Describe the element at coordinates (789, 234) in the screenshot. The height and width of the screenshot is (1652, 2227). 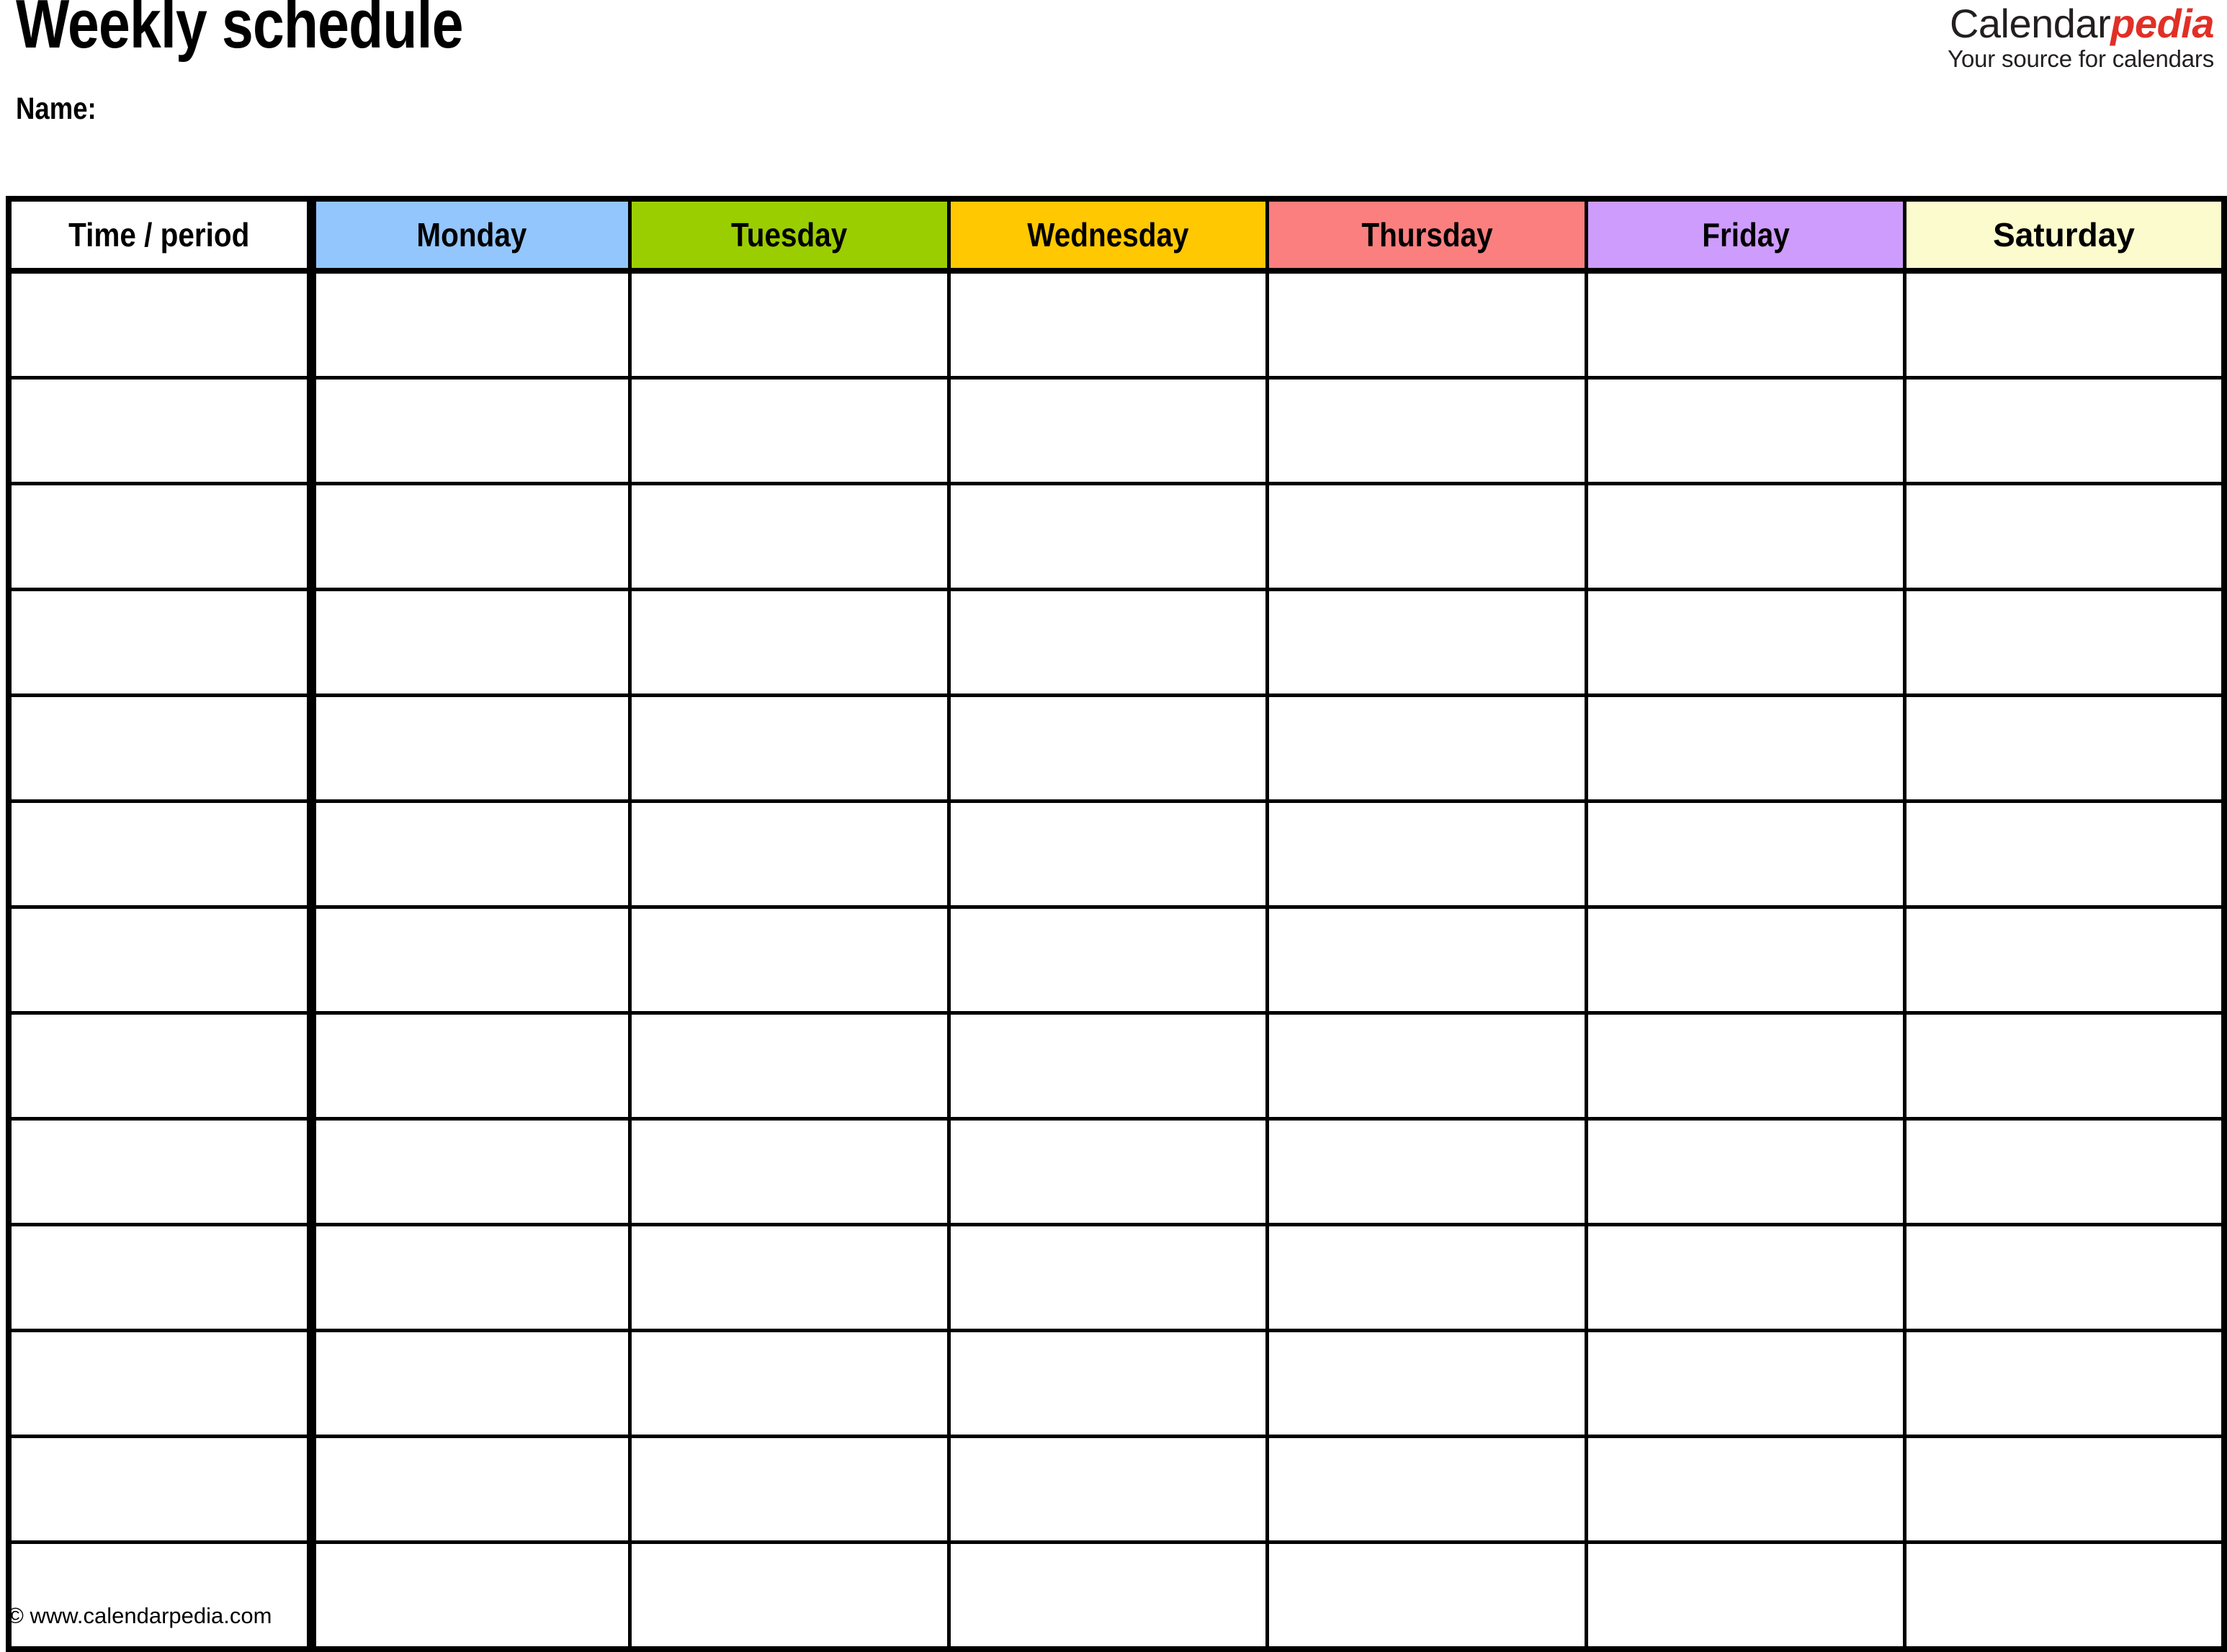
I see `column-header-tuesday-label: Tuesday` at that location.